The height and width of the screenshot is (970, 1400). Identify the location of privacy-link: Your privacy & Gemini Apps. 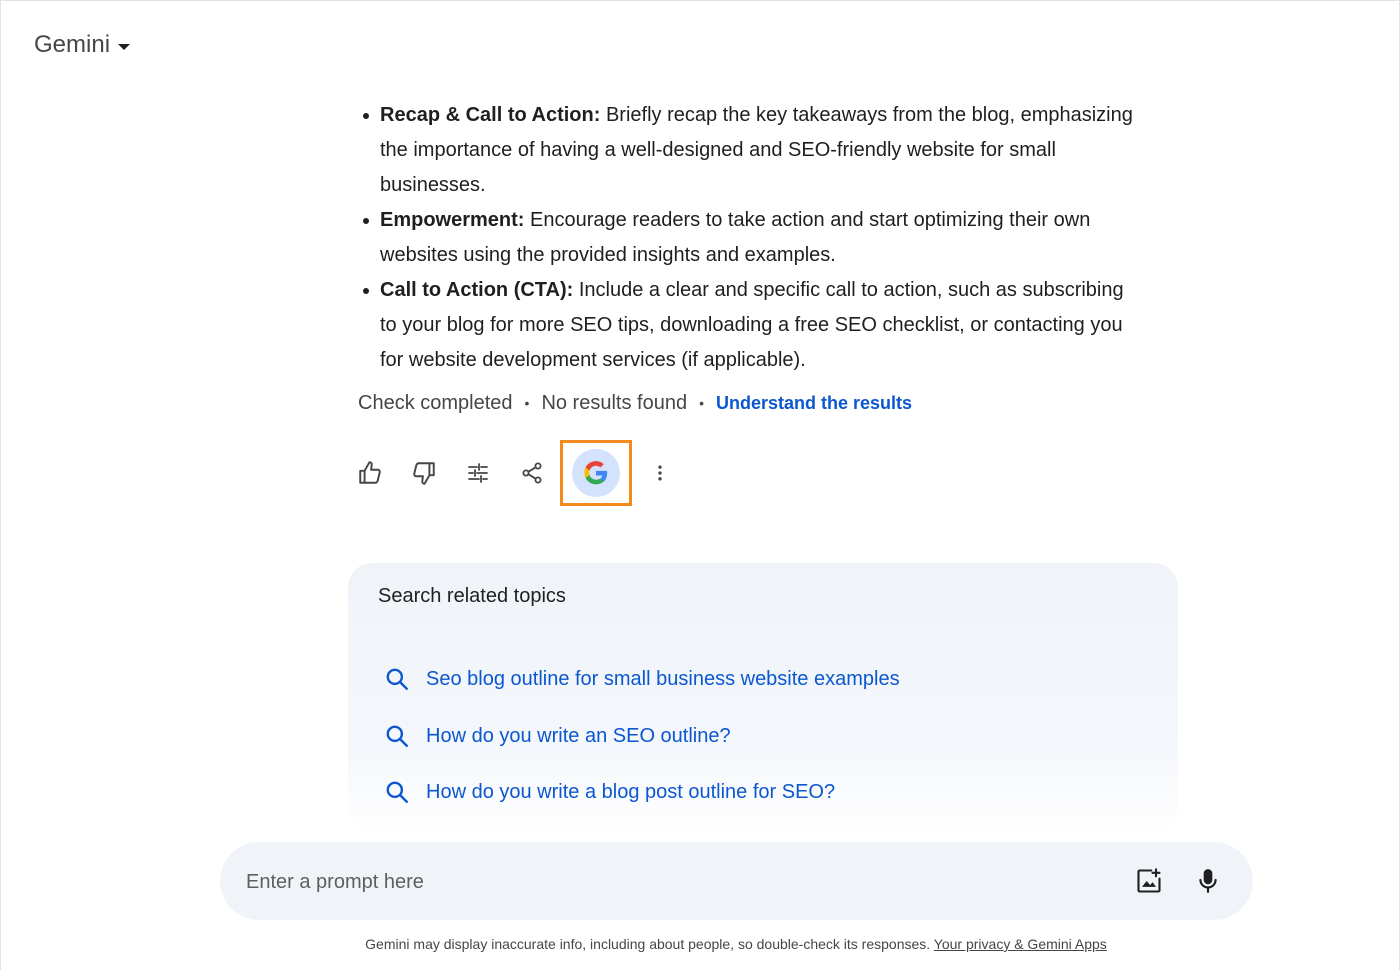
(1020, 944).